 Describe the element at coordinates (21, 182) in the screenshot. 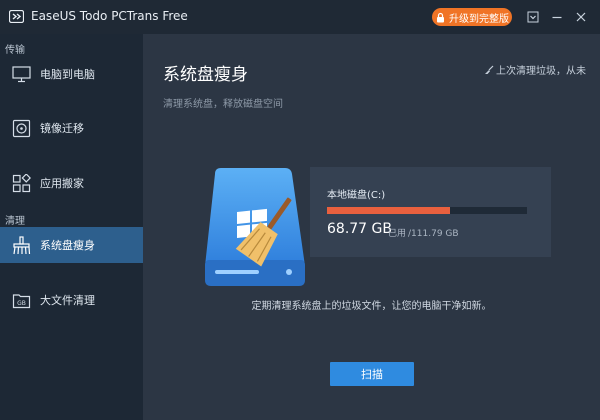

I see `apps-icon` at that location.